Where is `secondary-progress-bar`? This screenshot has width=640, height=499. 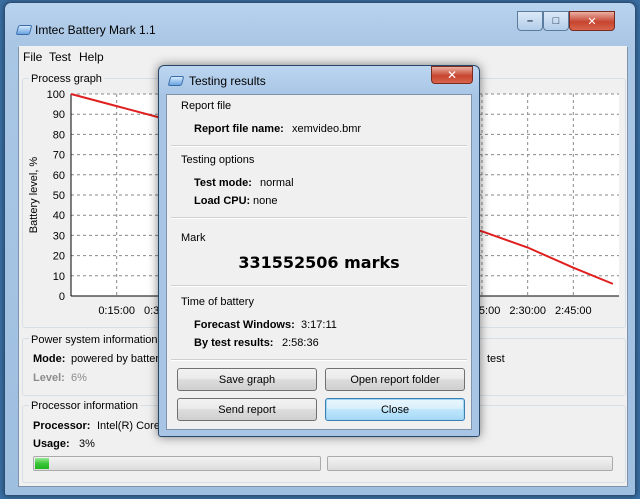
secondary-progress-bar is located at coordinates (470, 463).